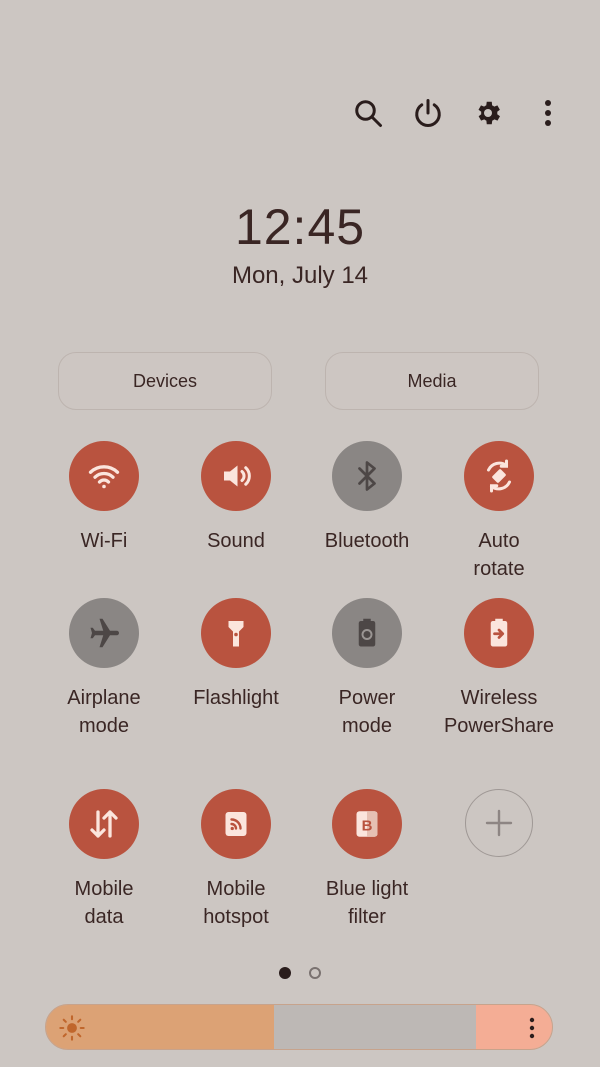 Image resolution: width=600 pixels, height=1067 pixels. Describe the element at coordinates (300, 276) in the screenshot. I see `clock-date: Mon, July 14` at that location.